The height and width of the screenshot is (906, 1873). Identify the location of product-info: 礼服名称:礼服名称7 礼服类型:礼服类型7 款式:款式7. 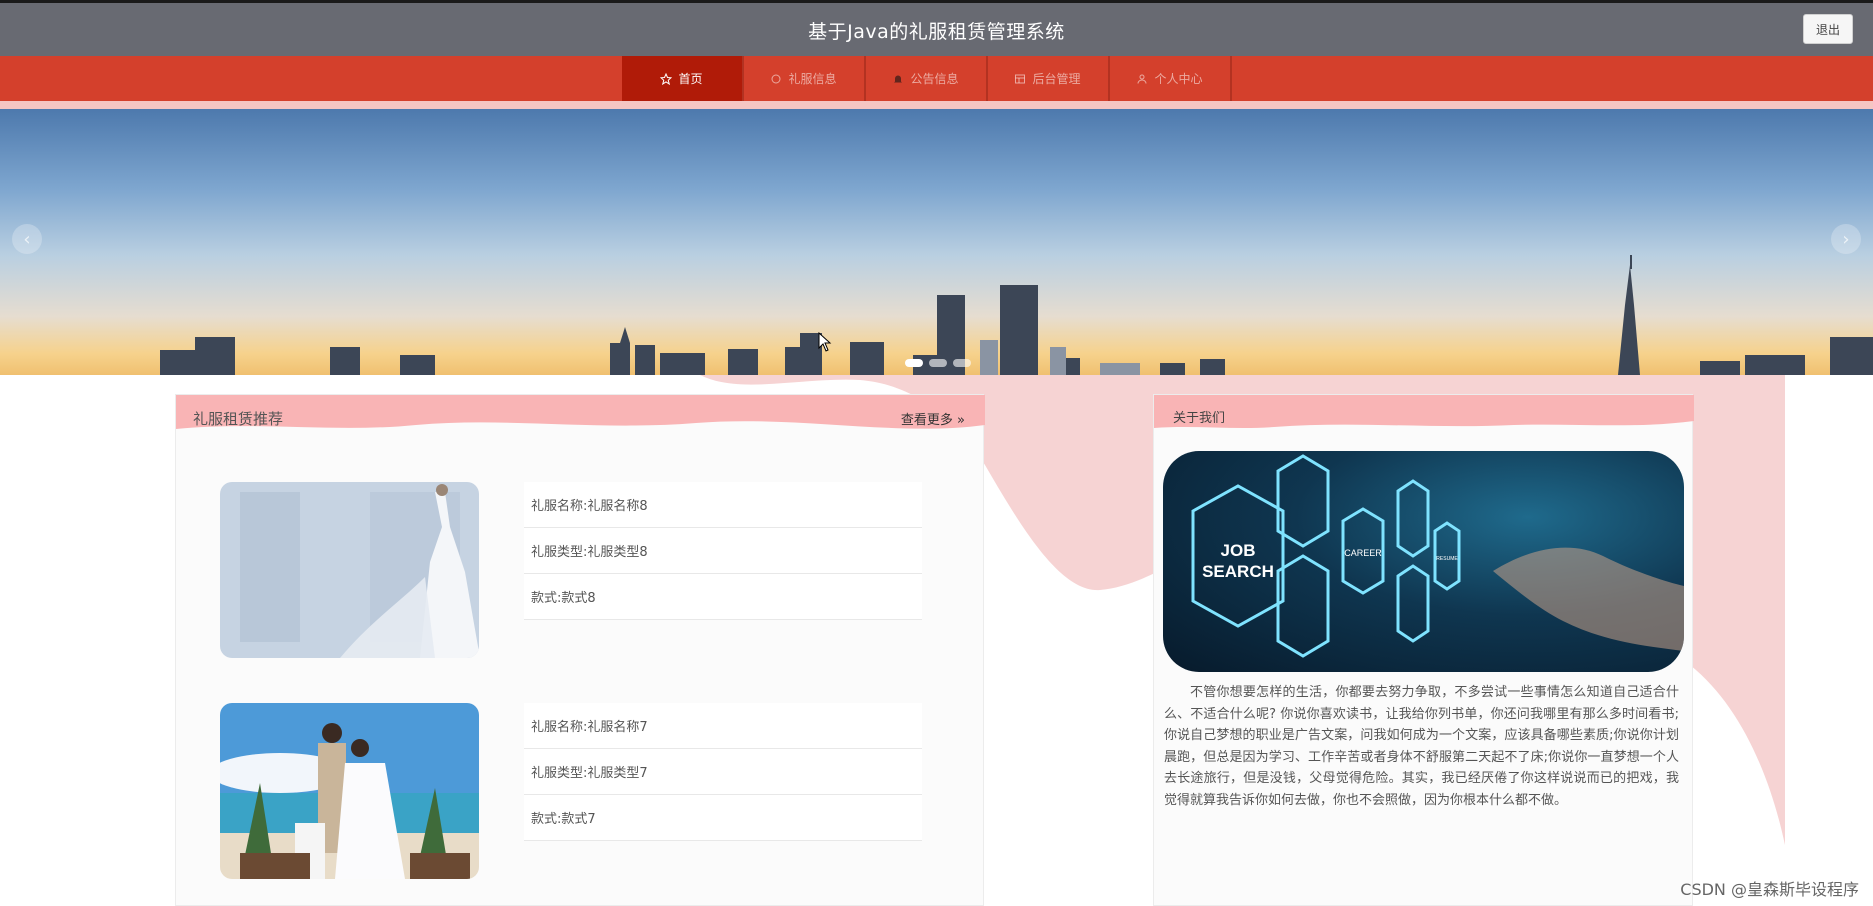
(723, 772).